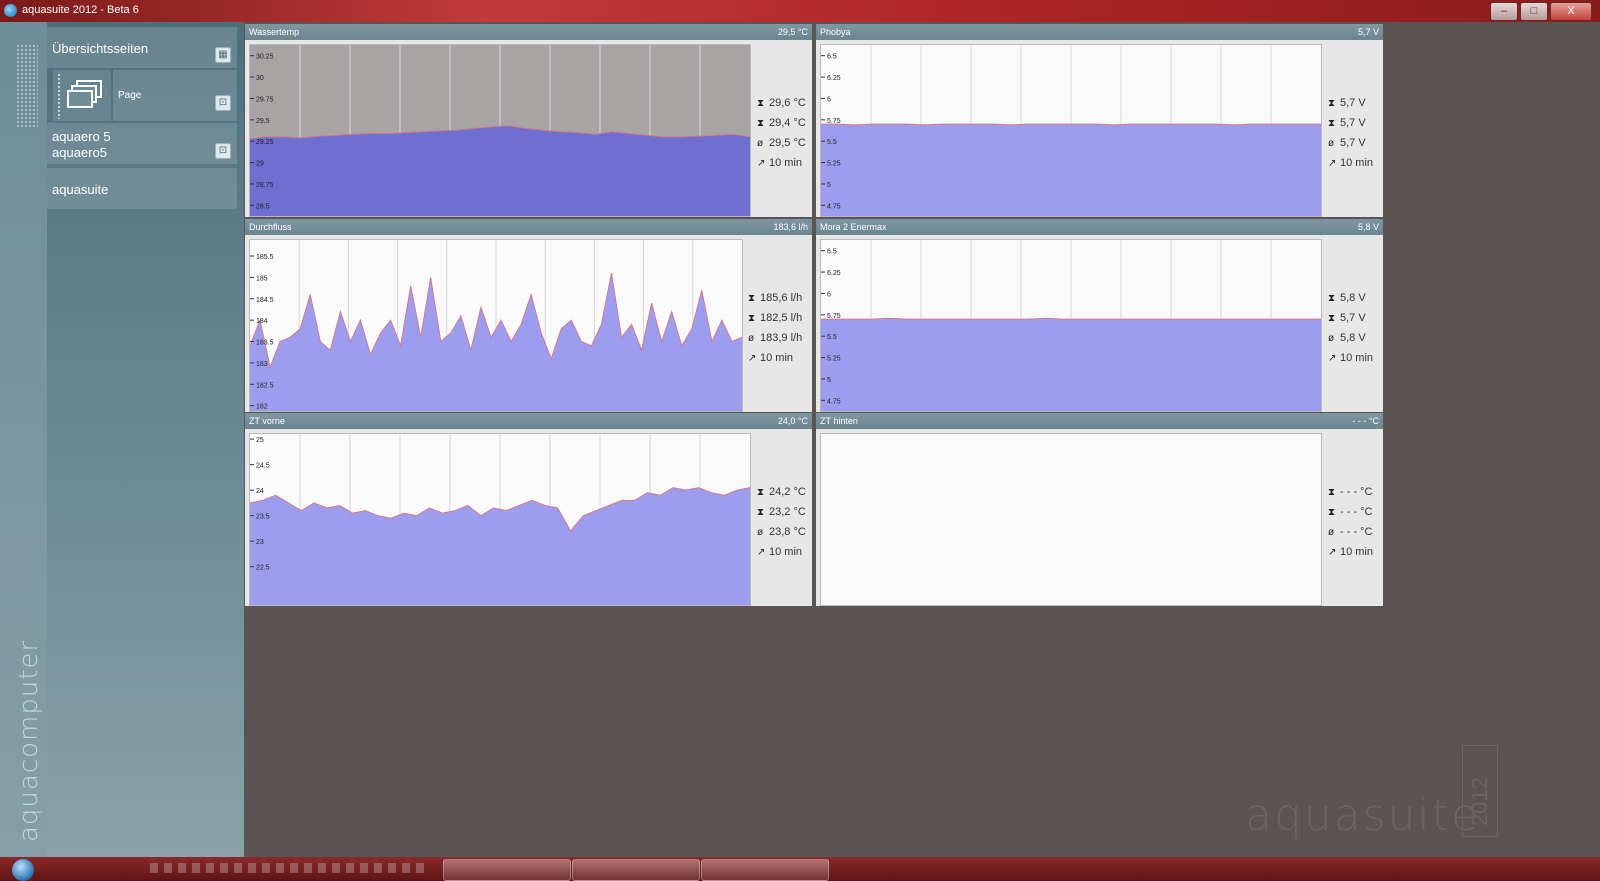 The height and width of the screenshot is (881, 1600). I want to click on y-tick-label: 185, so click(262, 278).